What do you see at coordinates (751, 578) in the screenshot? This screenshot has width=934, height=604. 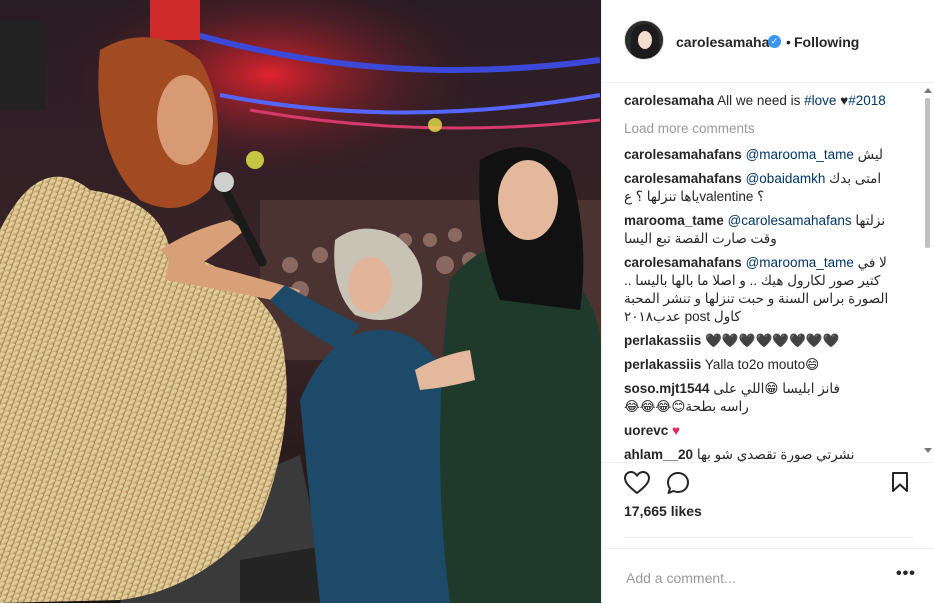 I see `add-comment-input` at bounding box center [751, 578].